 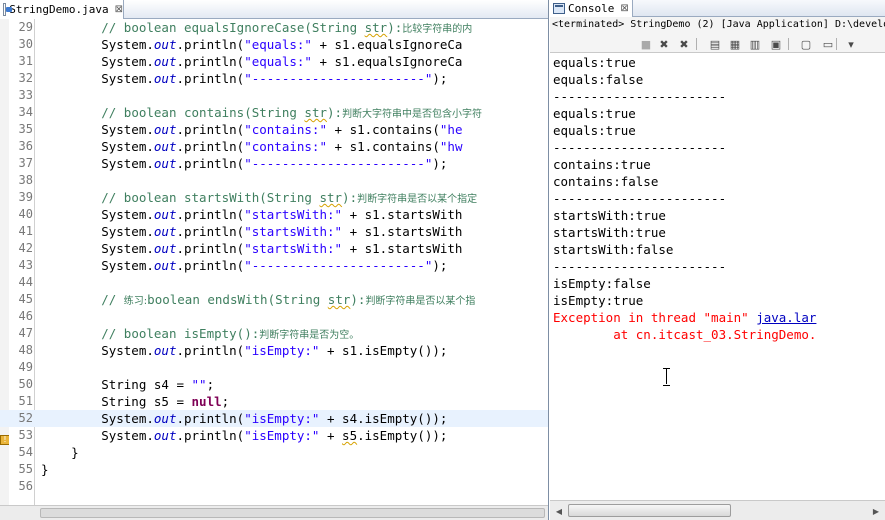 What do you see at coordinates (715, 44) in the screenshot?
I see `clear-console-button: ▤` at bounding box center [715, 44].